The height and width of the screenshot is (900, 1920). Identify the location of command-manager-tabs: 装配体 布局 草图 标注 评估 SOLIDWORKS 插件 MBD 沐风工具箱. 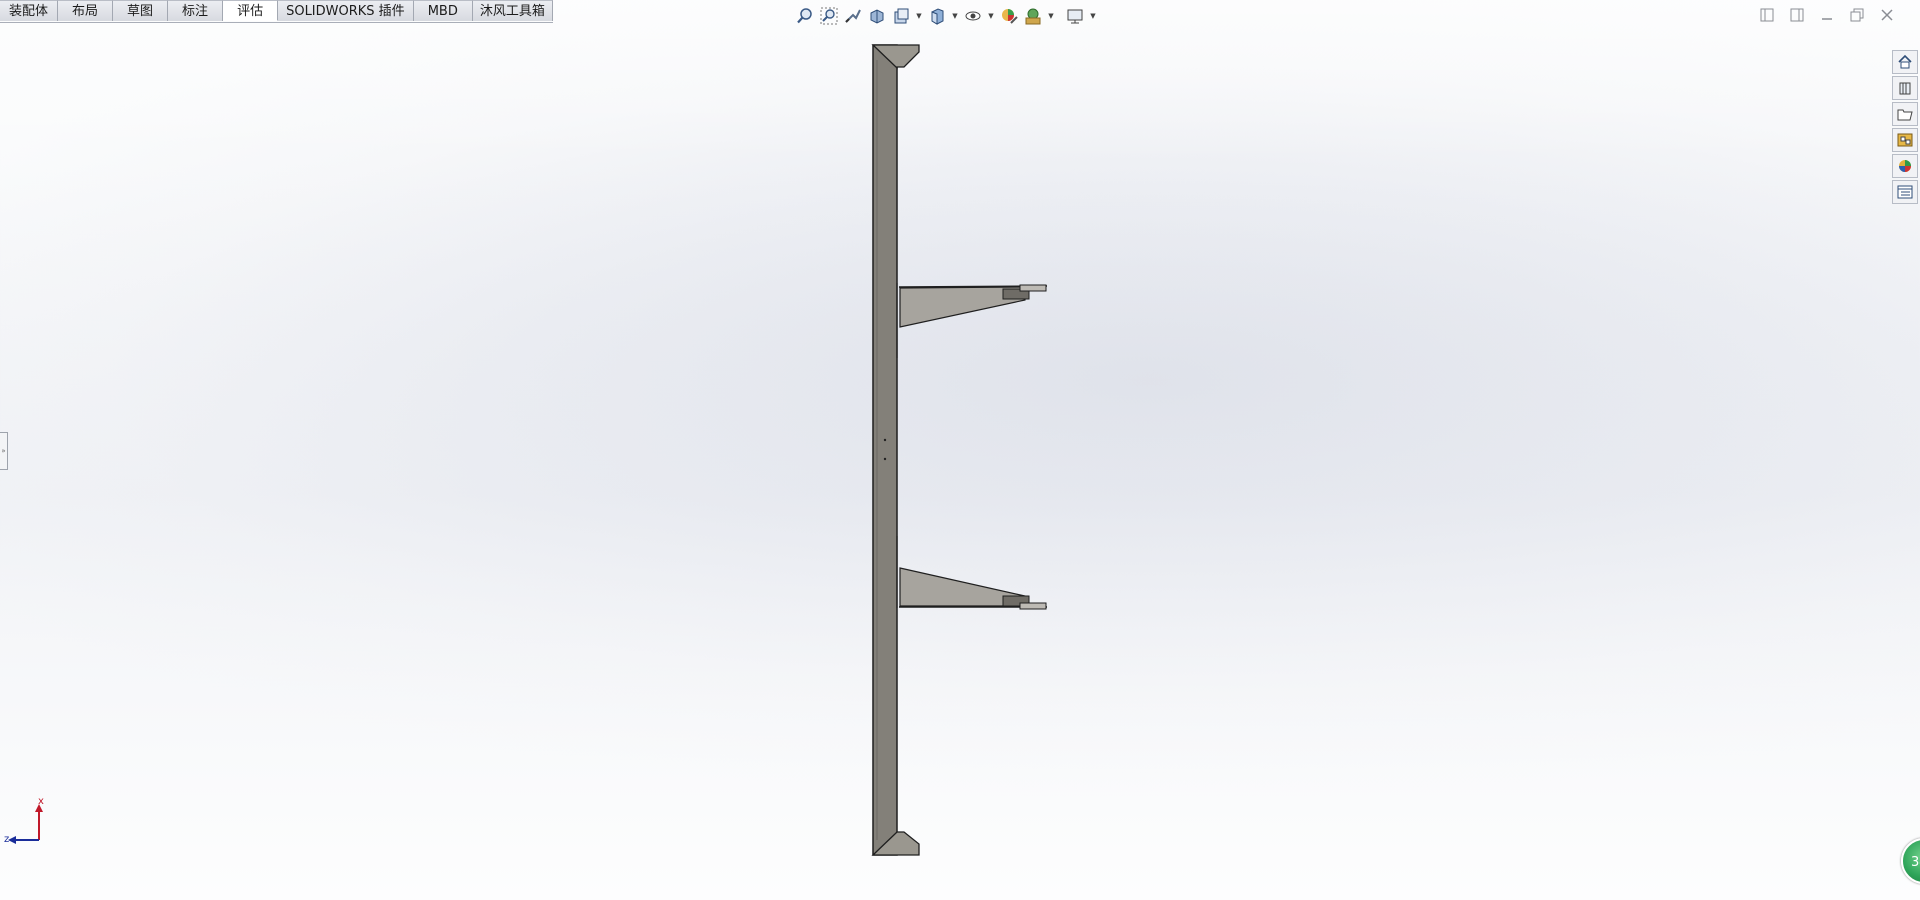
(276, 11).